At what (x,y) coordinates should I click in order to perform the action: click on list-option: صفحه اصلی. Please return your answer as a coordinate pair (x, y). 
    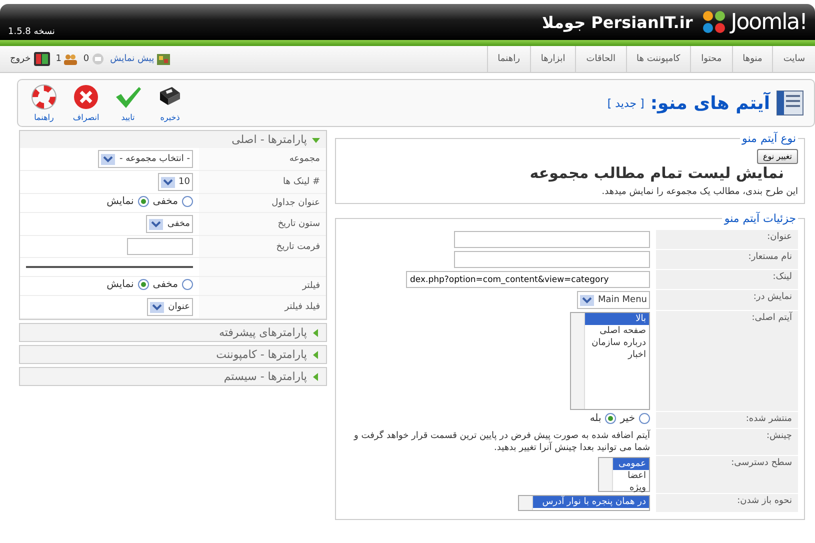
    Looking at the image, I should click on (617, 331).